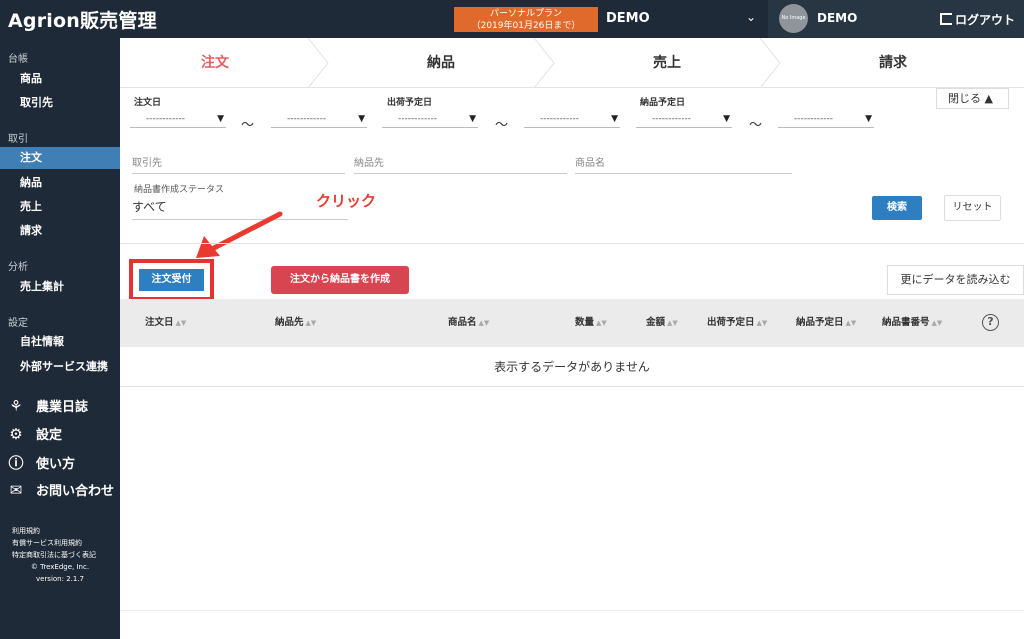 This screenshot has width=1024, height=639. Describe the element at coordinates (526, 19) in the screenshot. I see `plan-badge: パーソナルプラン （2019年01月26日まで）` at that location.